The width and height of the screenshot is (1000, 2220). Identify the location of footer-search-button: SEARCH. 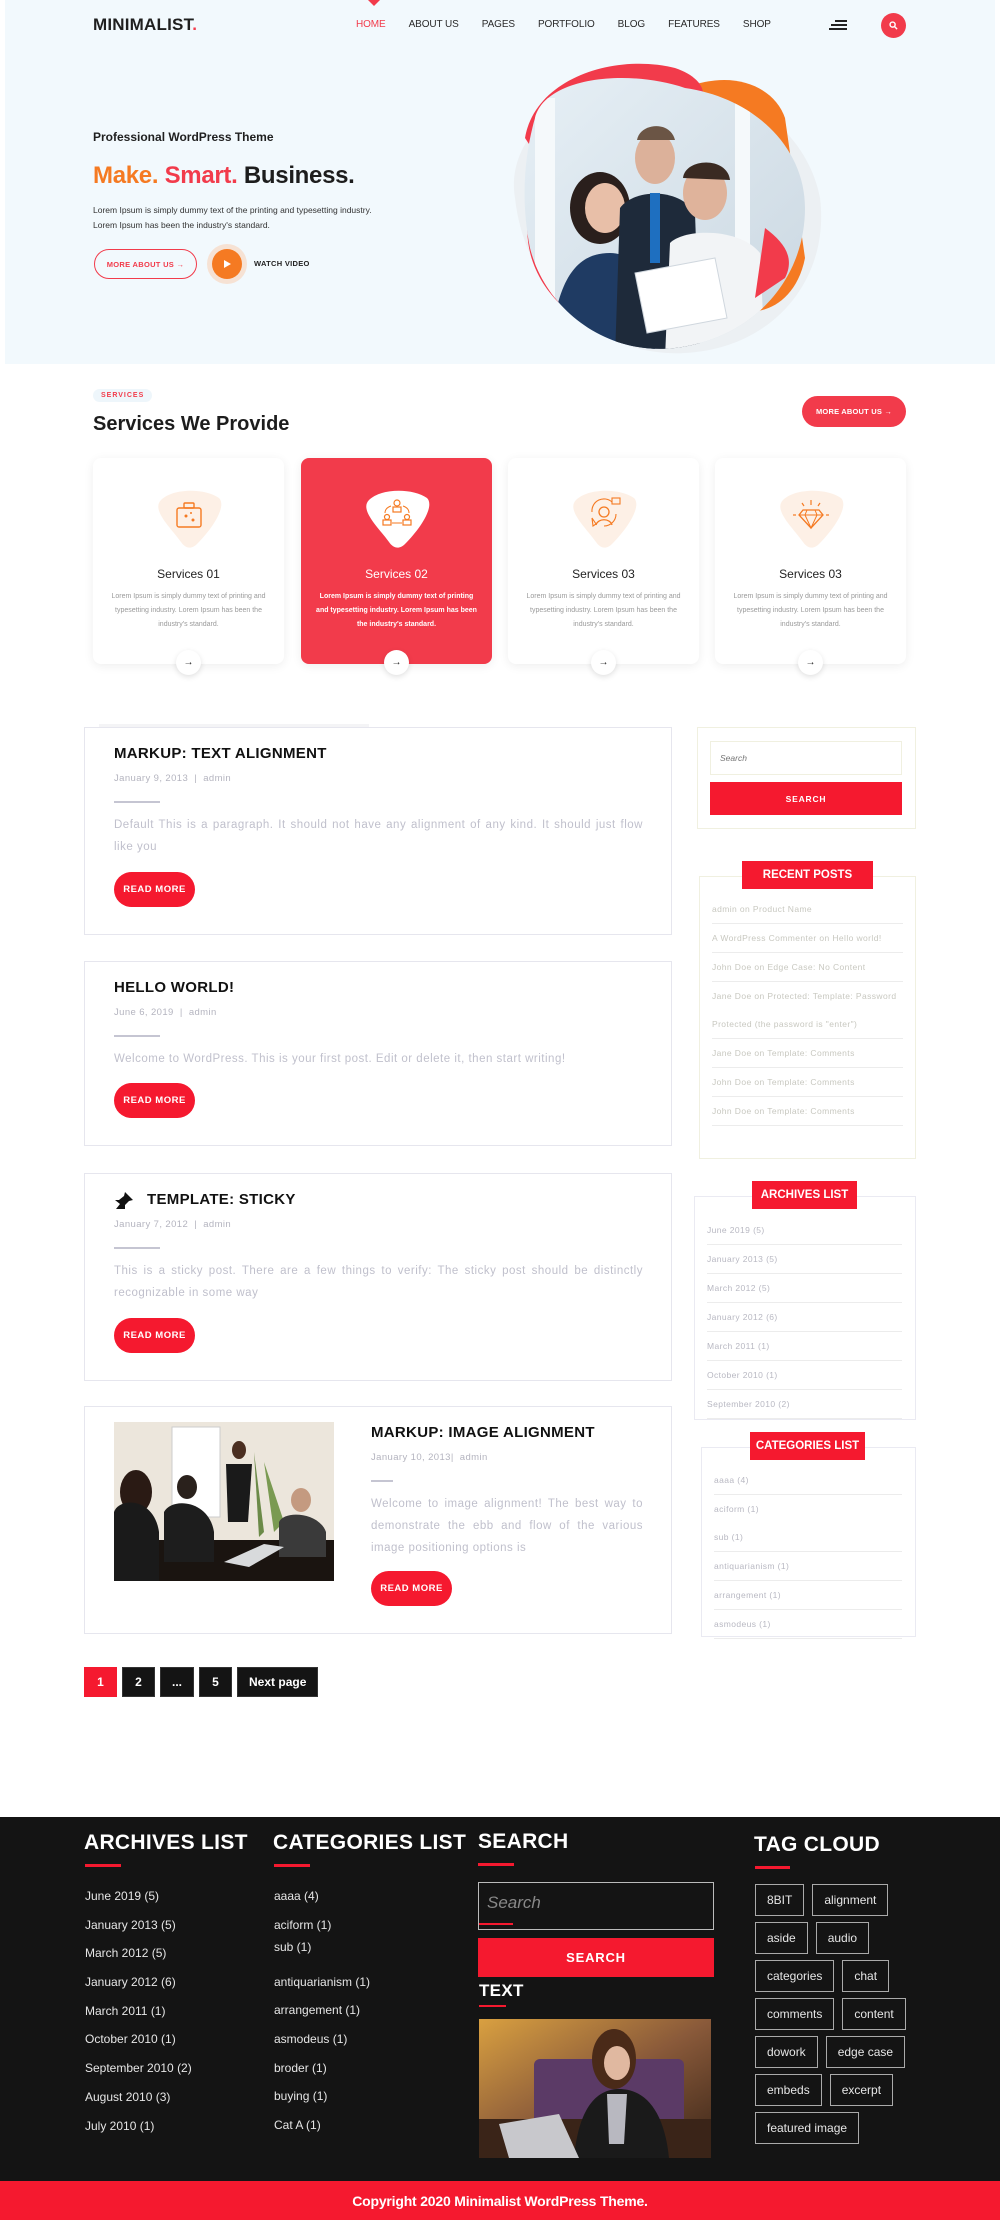
(596, 1957).